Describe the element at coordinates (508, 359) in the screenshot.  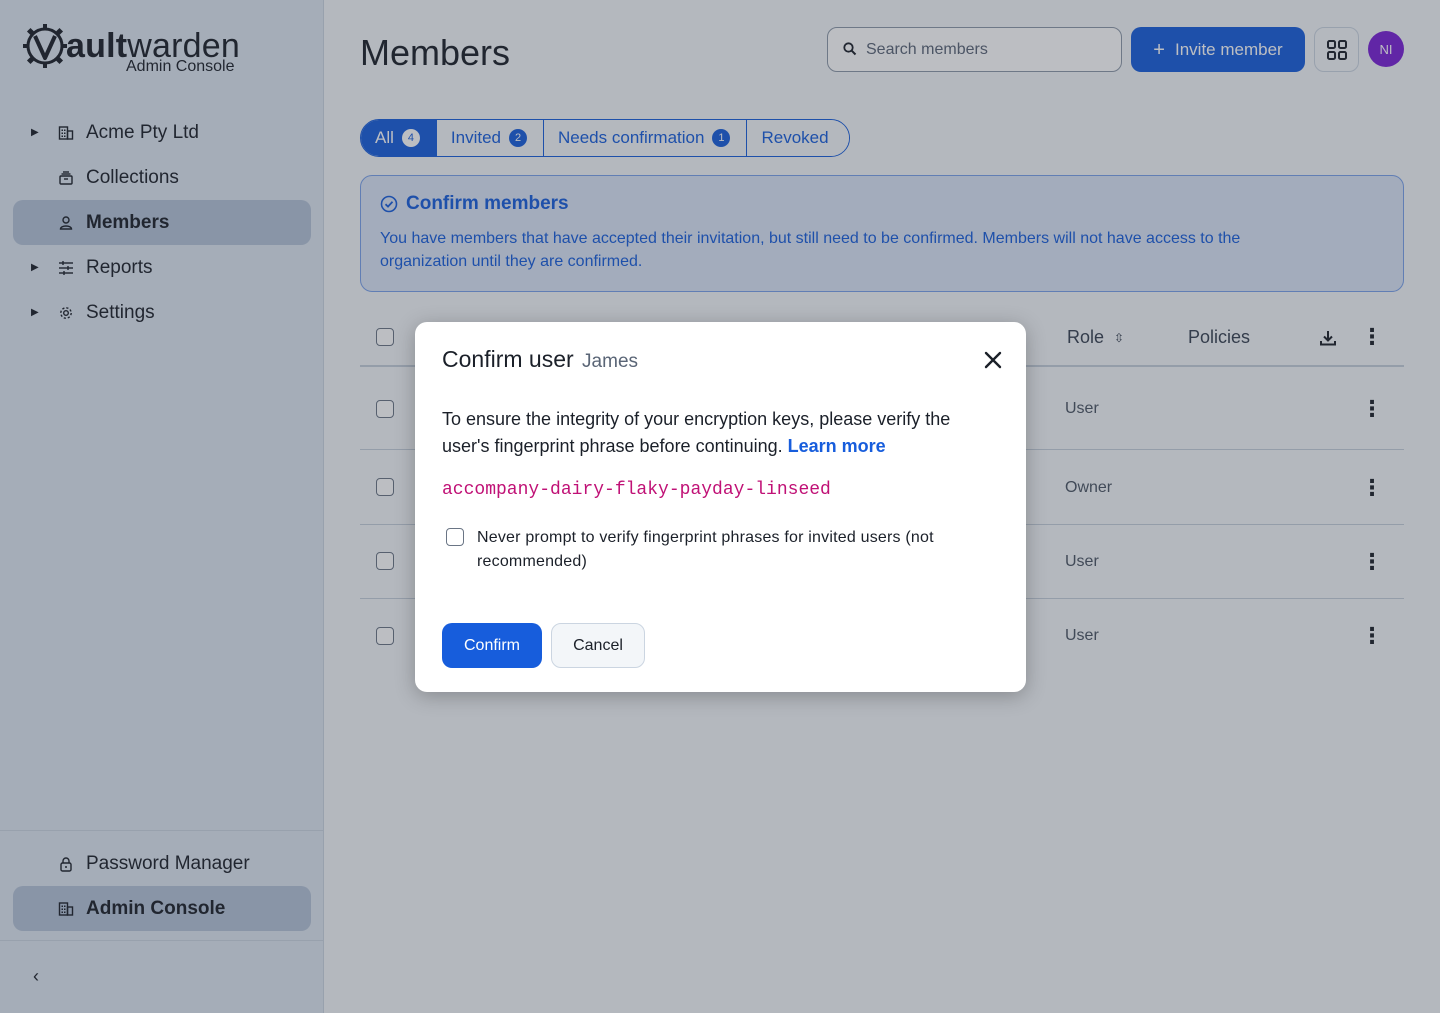
I see `dialog-title-text: Confirm user` at that location.